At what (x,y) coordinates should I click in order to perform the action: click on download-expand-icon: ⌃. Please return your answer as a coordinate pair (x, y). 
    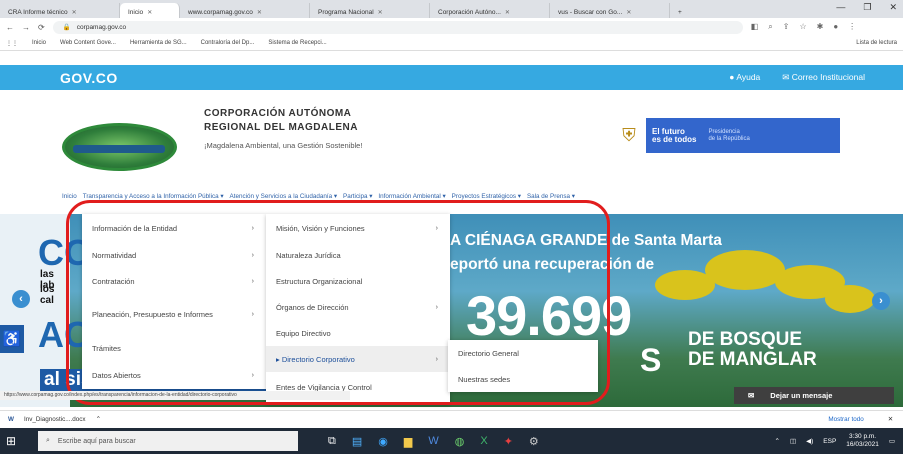
    Looking at the image, I should click on (98, 419).